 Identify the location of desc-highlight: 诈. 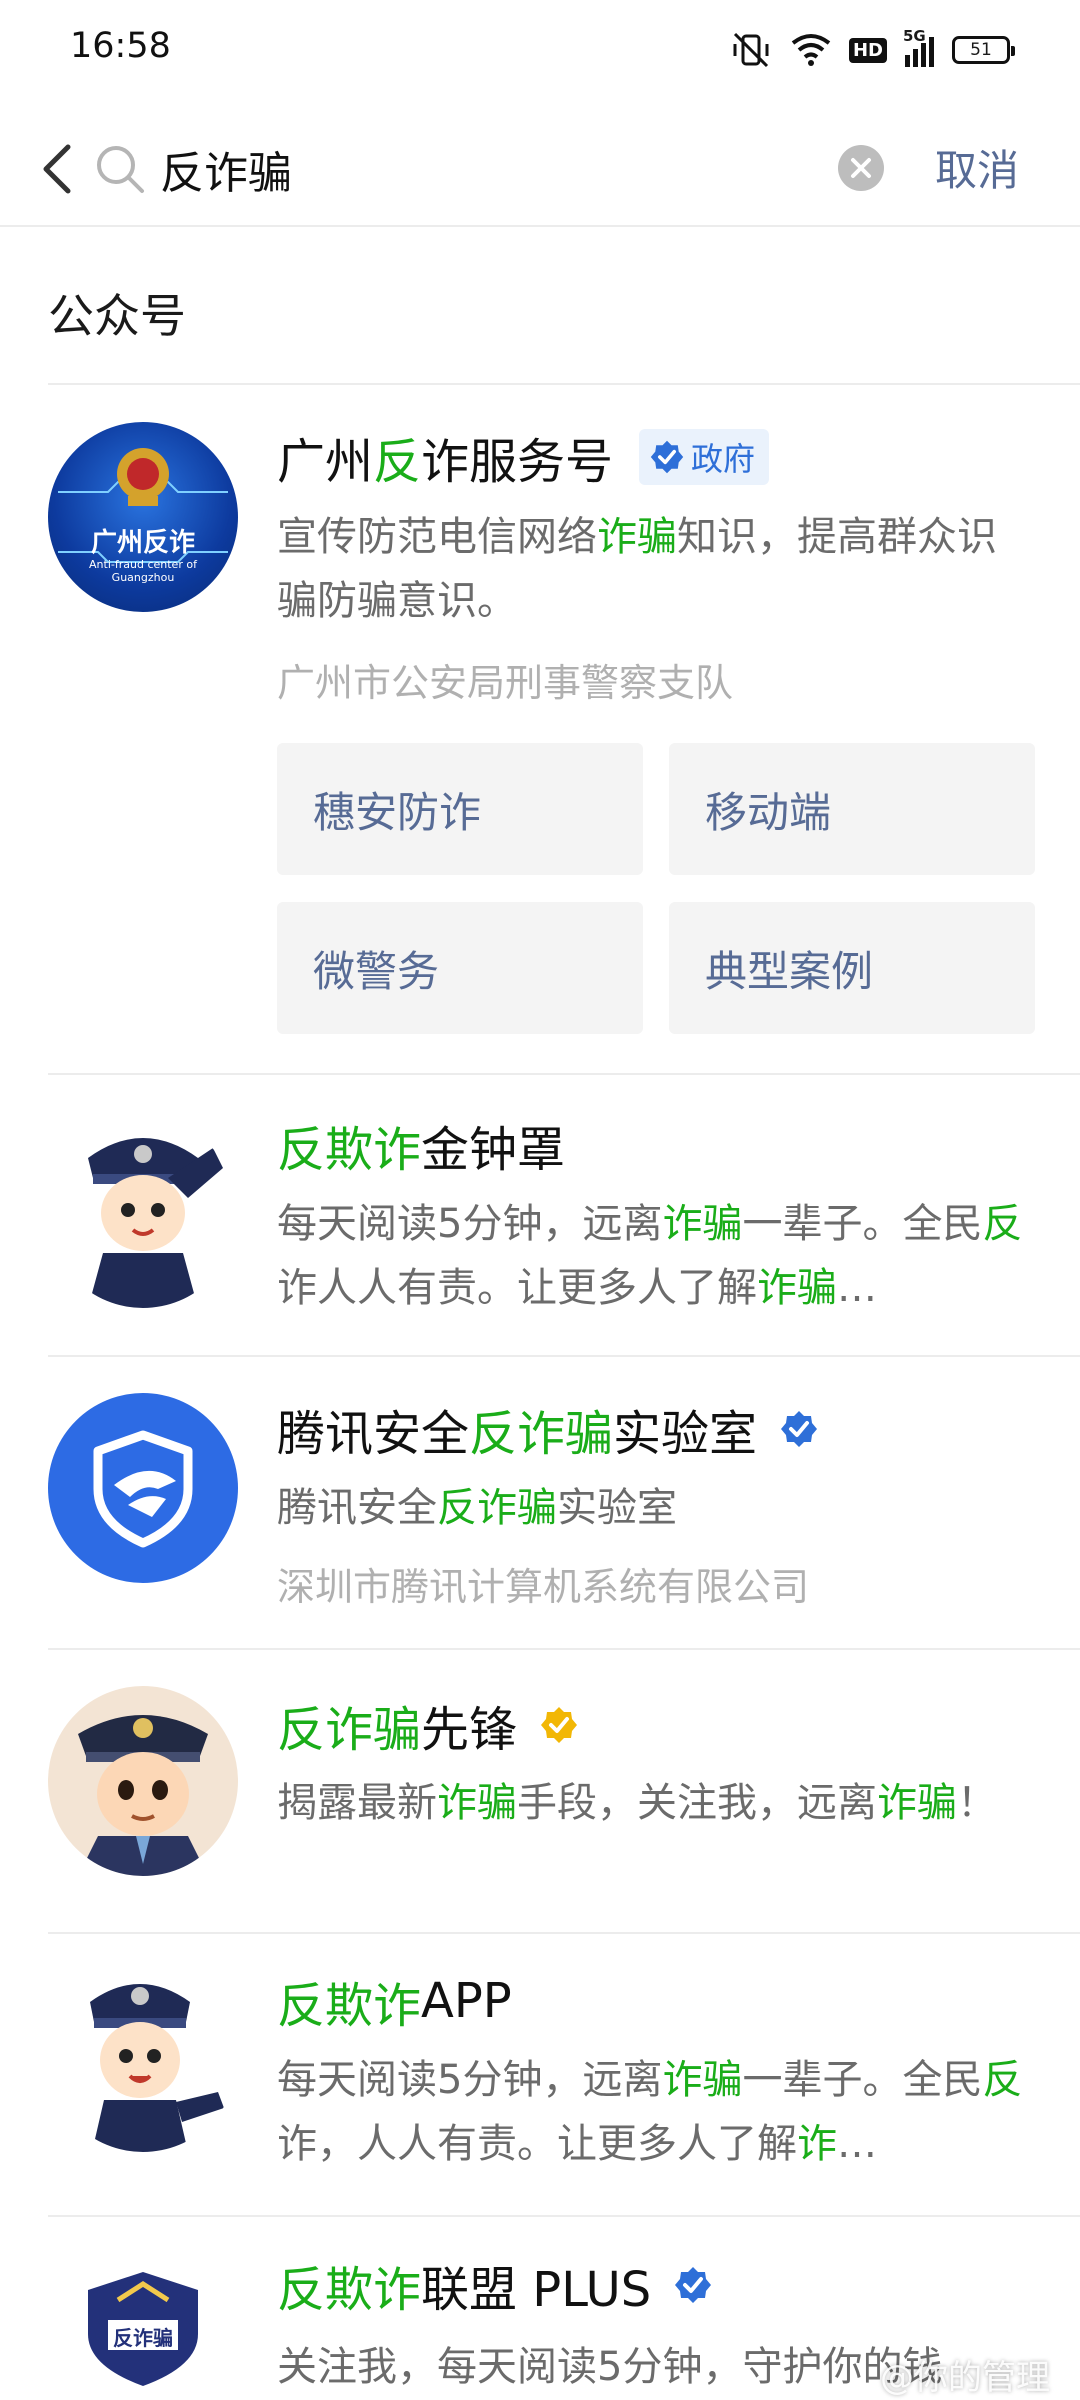
(817, 2144).